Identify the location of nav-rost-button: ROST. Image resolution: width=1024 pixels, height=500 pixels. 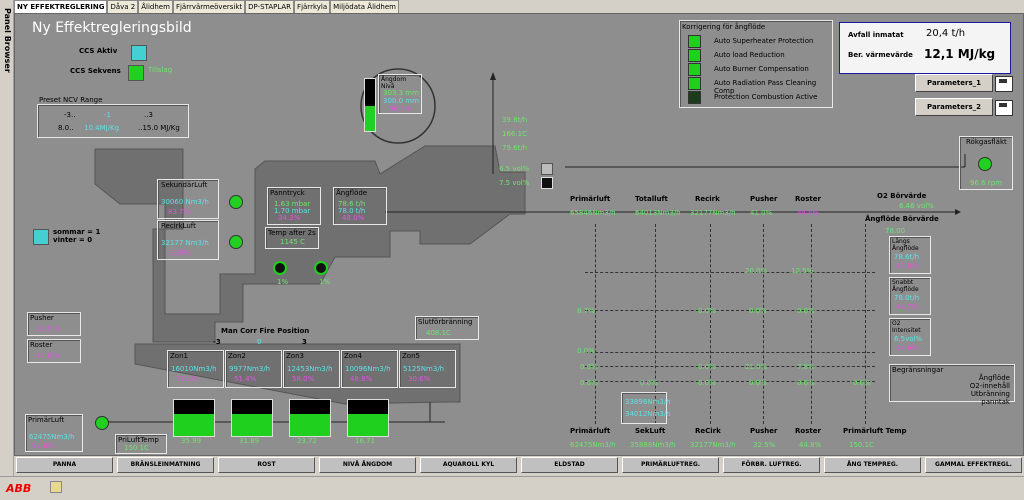
(266, 465).